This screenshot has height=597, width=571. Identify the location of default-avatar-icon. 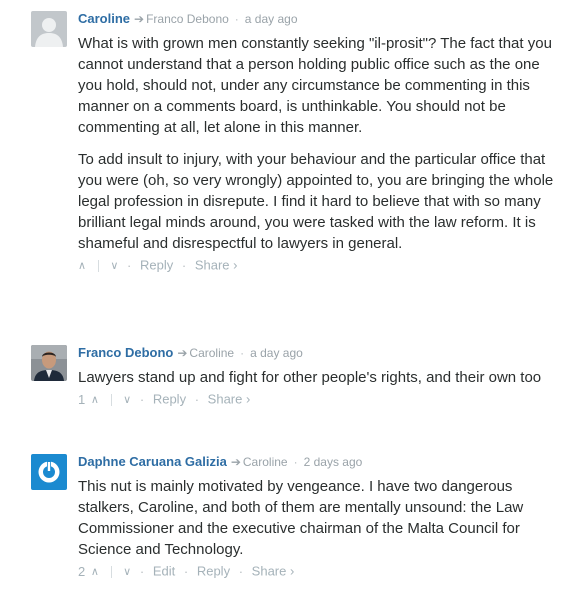
(49, 29).